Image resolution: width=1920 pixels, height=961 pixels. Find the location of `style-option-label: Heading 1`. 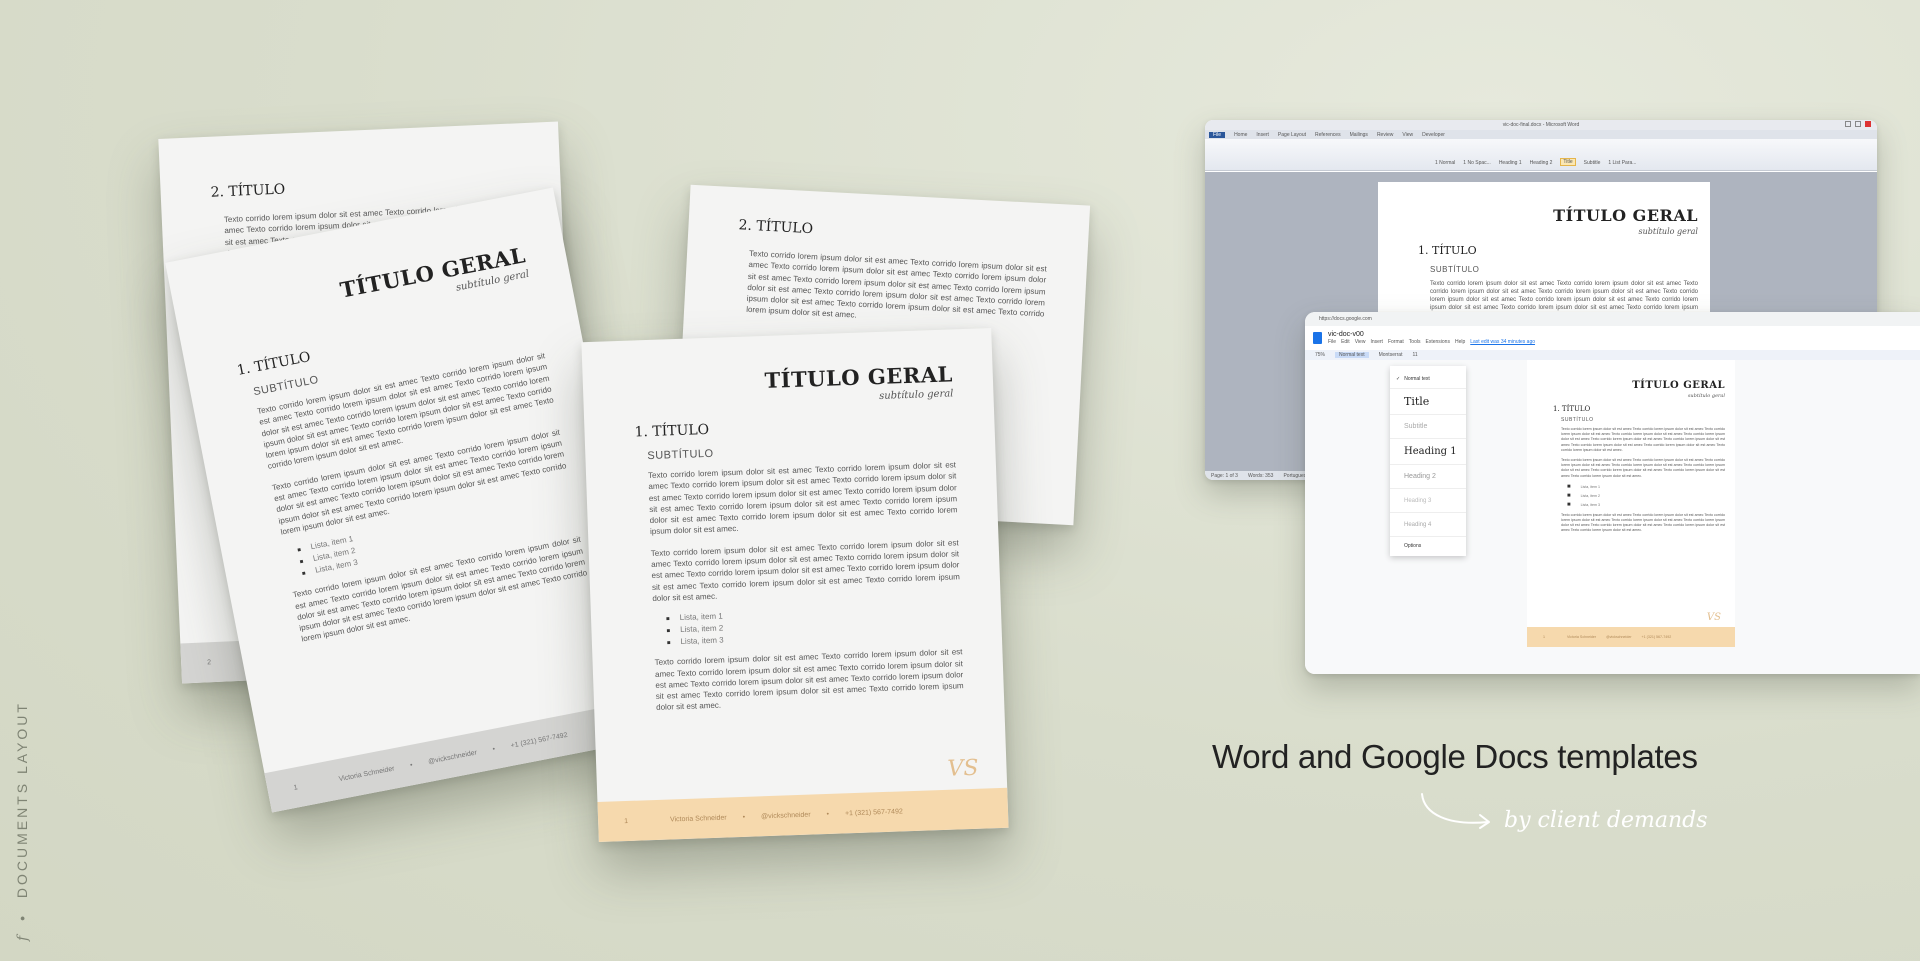

style-option-label: Heading 1 is located at coordinates (1430, 451).